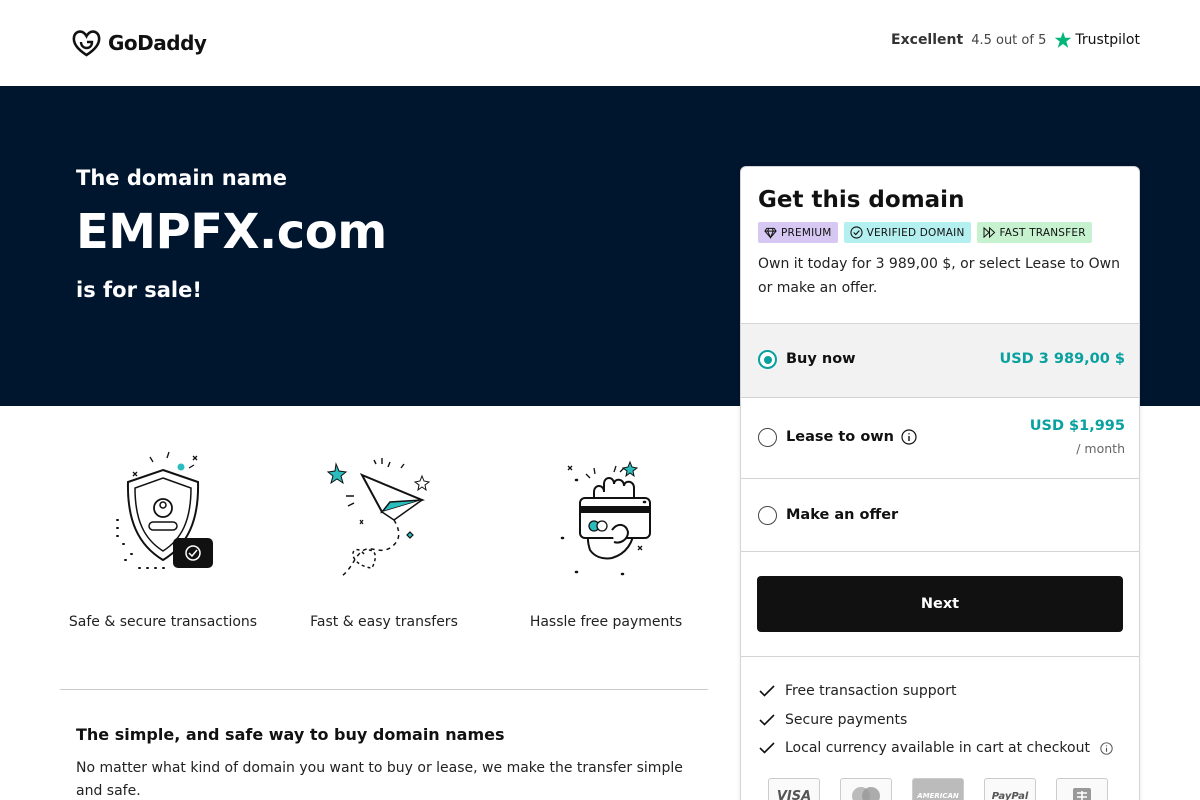  I want to click on badge-row: PREMIUM VERIFIED DOMAIN FAST TRANSFER, so click(925, 232).